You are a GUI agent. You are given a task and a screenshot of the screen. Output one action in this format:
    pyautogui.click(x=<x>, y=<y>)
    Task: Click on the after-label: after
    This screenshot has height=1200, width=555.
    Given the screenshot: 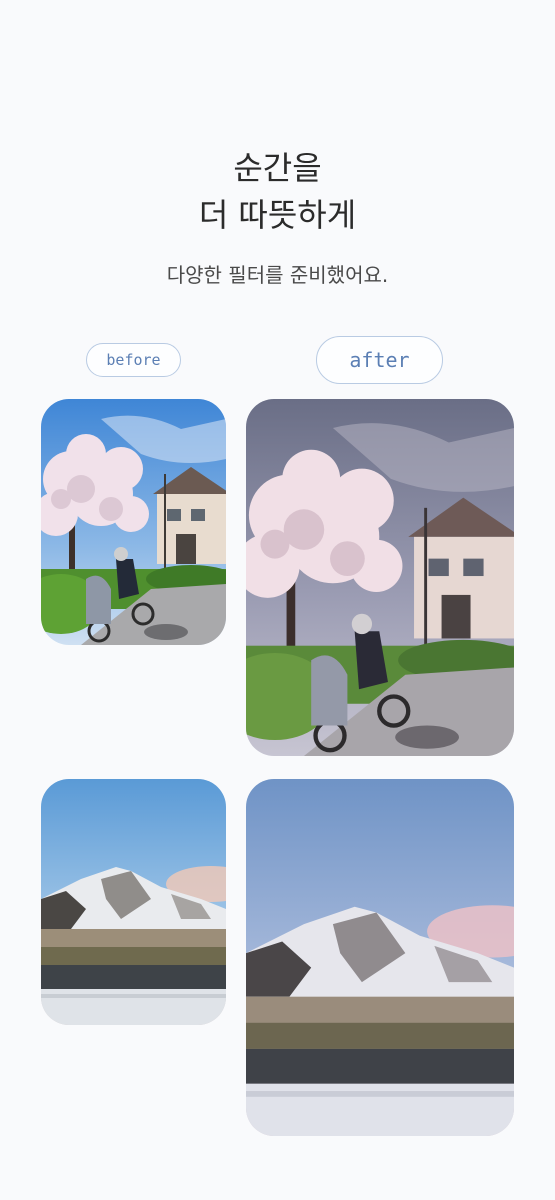 What is the action you would take?
    pyautogui.click(x=379, y=360)
    